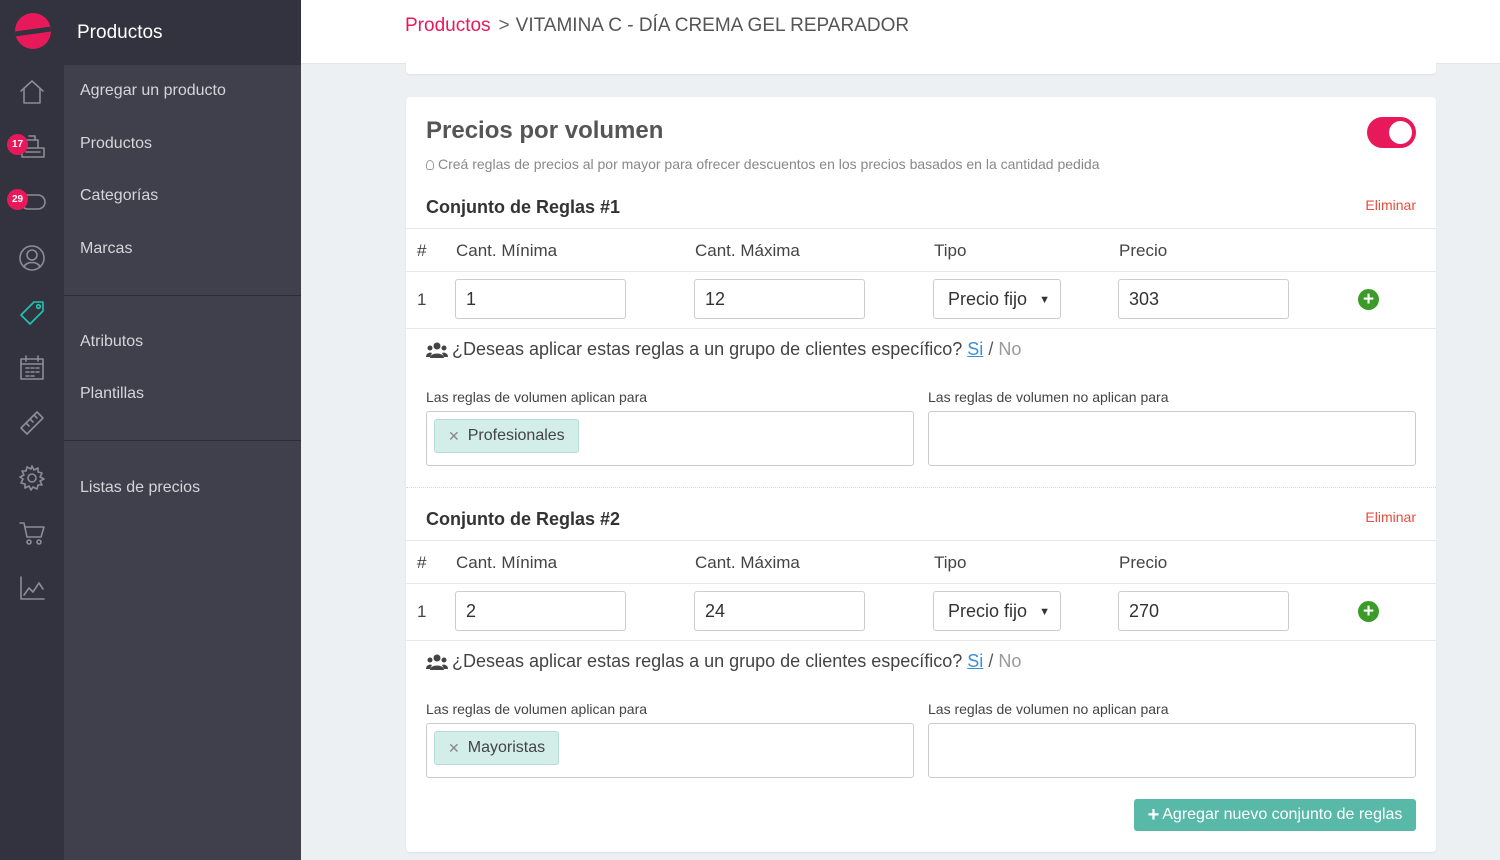 This screenshot has height=860, width=1500. What do you see at coordinates (921, 300) in the screenshot?
I see `rule-row: 1 1 12 Precio fijo ▼ 303 +` at bounding box center [921, 300].